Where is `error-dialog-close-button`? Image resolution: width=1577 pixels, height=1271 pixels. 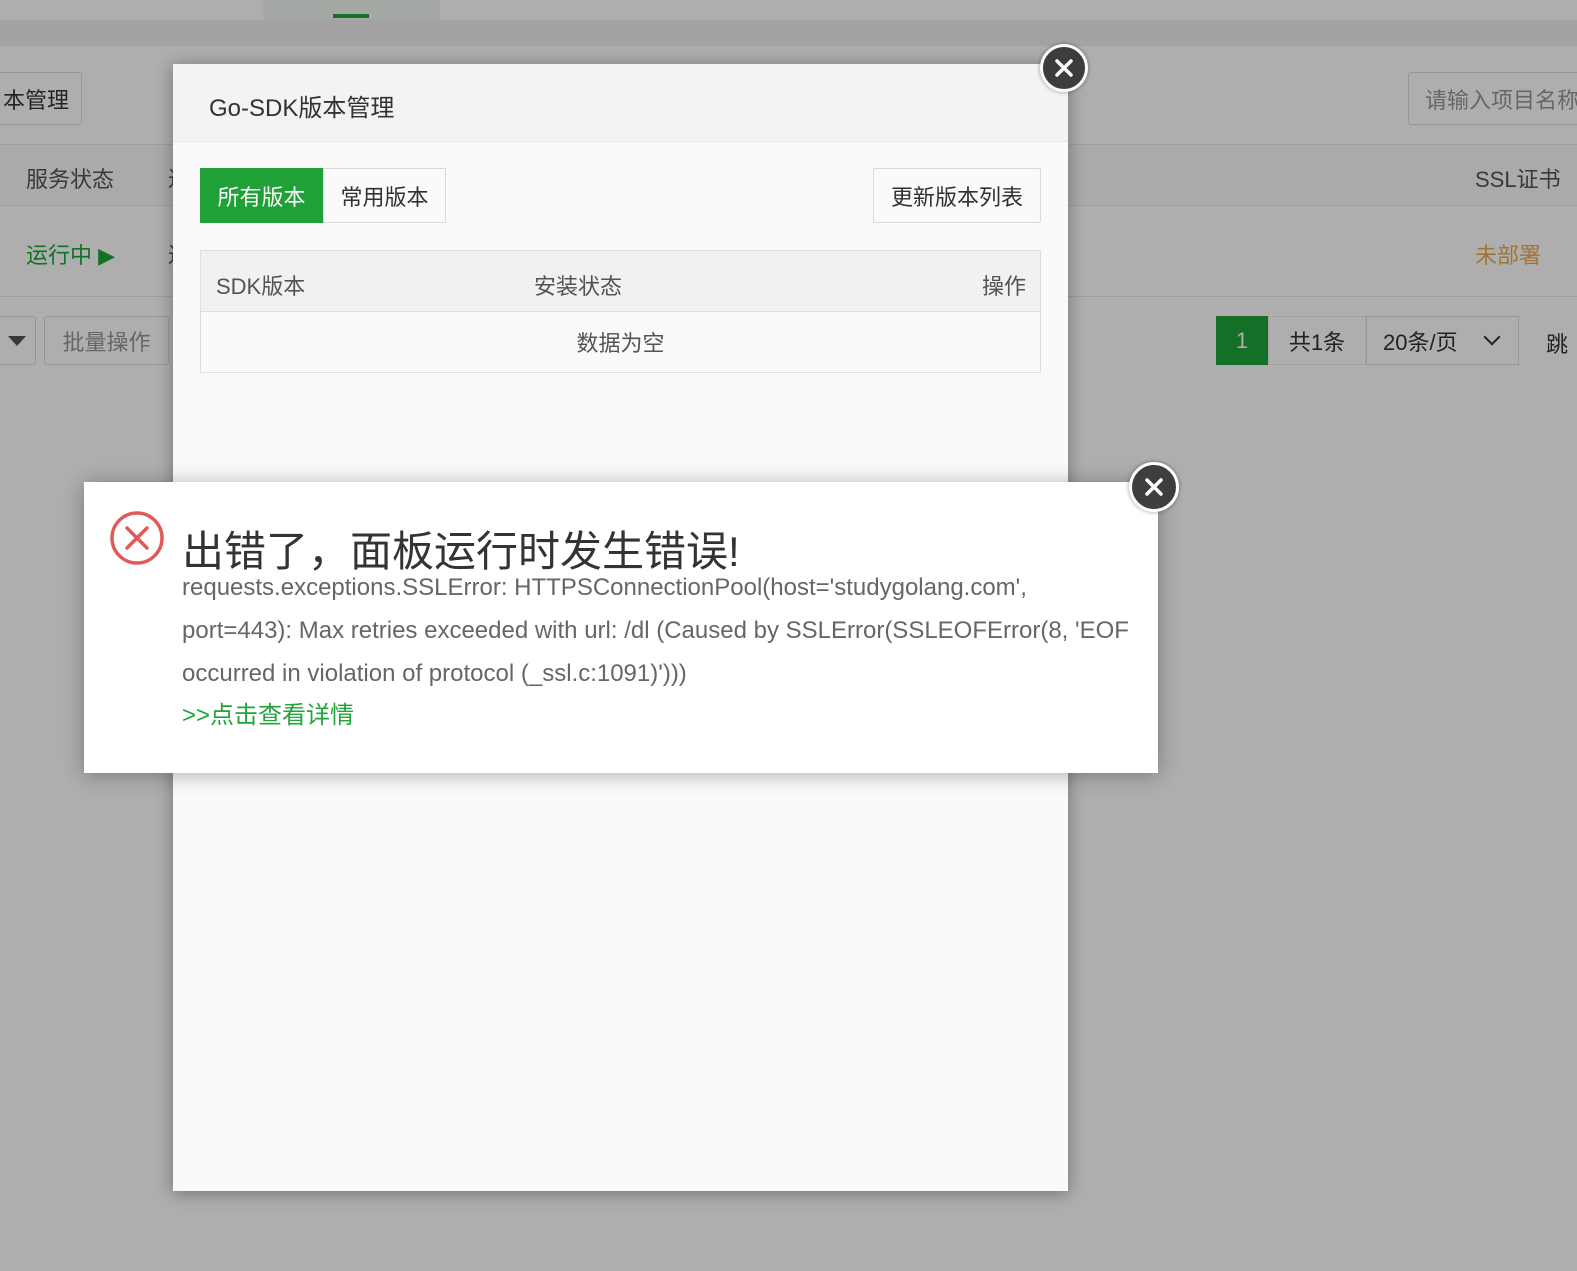 error-dialog-close-button is located at coordinates (1154, 487).